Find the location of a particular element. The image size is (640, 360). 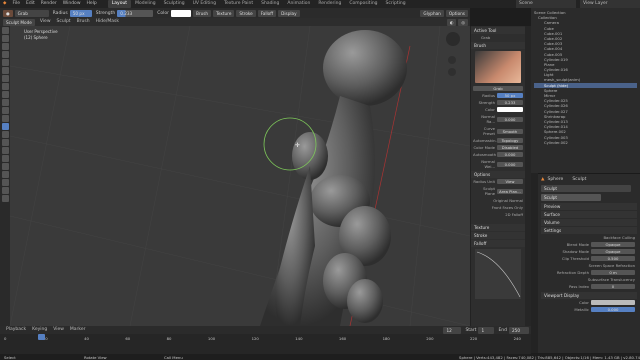

vd-color-swatch is located at coordinates (613, 302).